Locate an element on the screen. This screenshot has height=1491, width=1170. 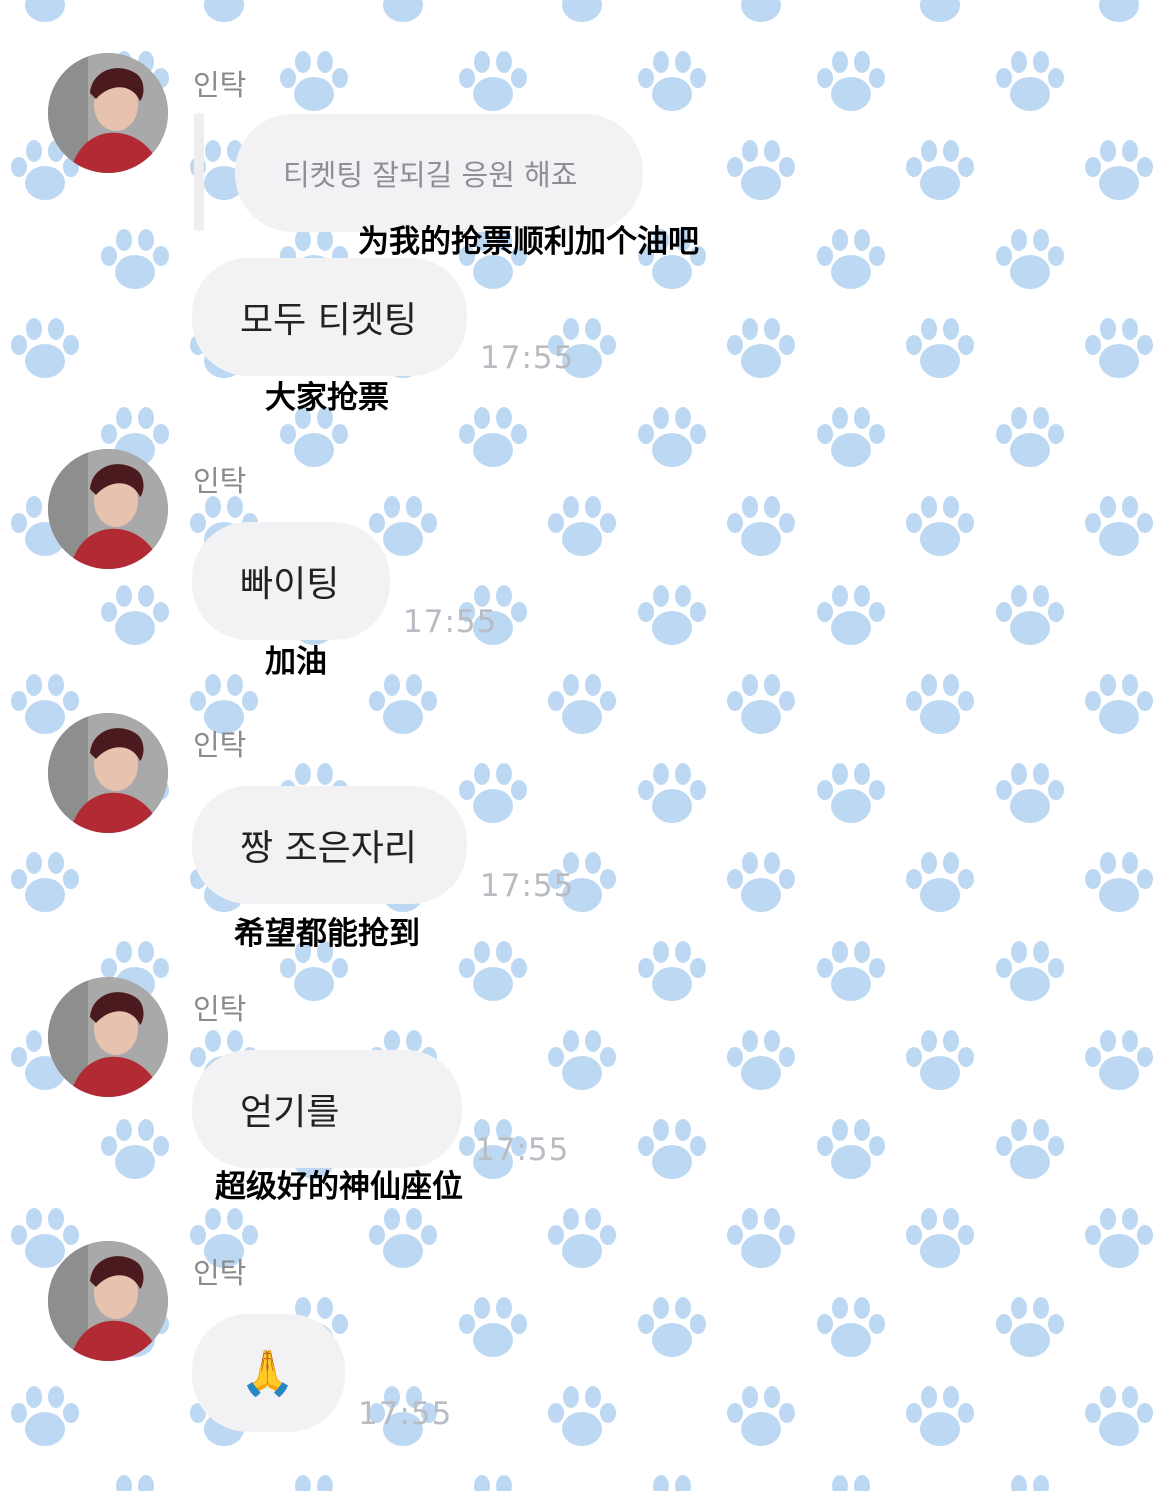
message-text: 얻기를 is located at coordinates (290, 1112).